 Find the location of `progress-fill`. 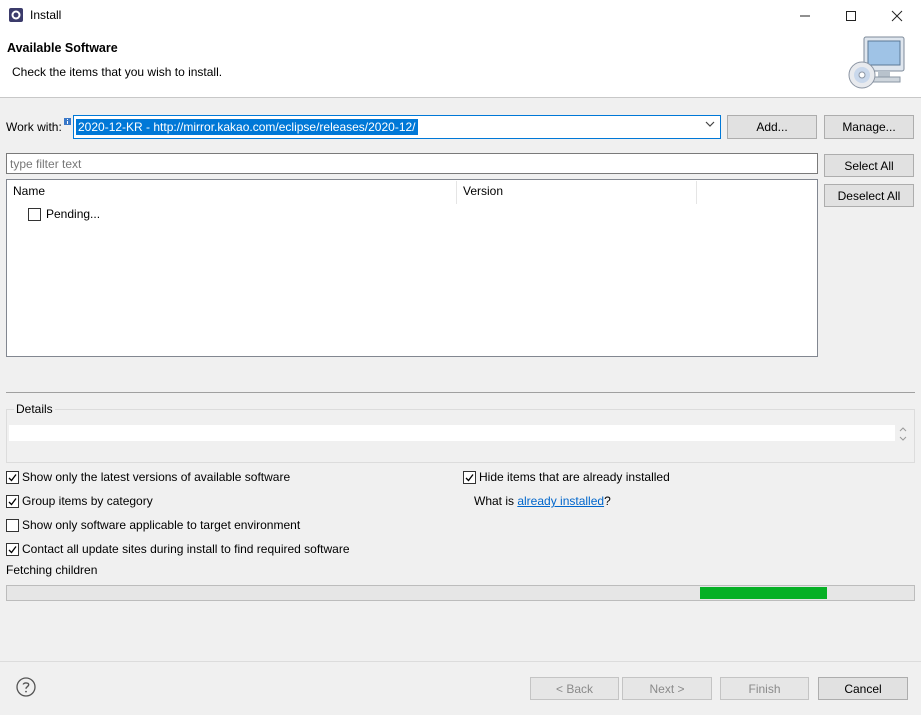

progress-fill is located at coordinates (763, 593).